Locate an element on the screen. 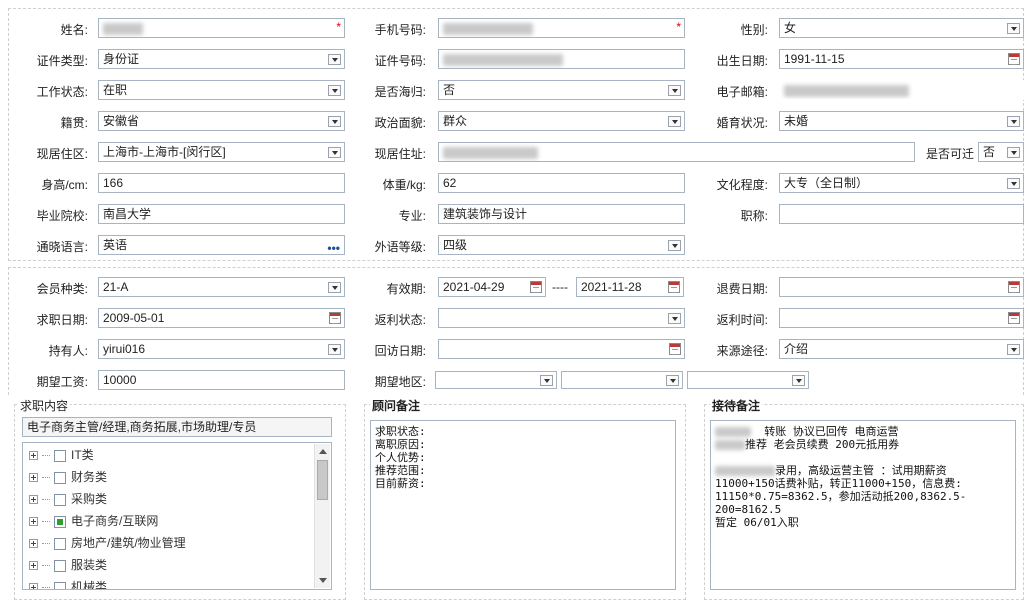 The height and width of the screenshot is (604, 1030). member-type-select: 21-A is located at coordinates (221, 287).